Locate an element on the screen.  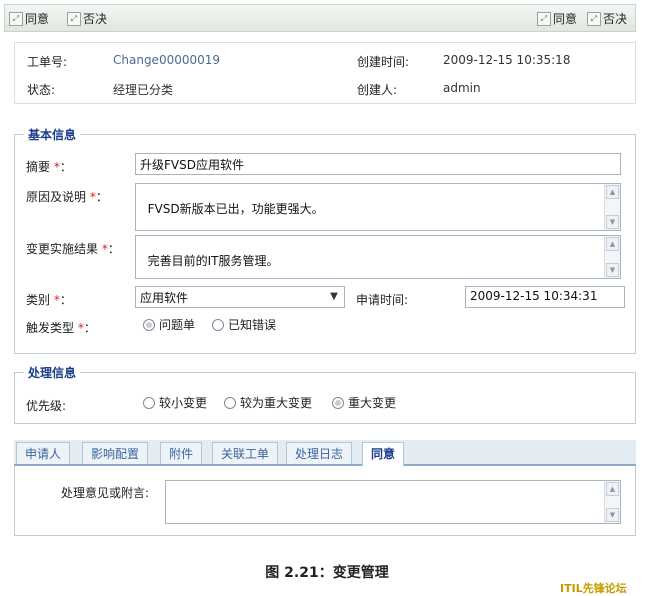
process-info-section is located at coordinates (325, 398).